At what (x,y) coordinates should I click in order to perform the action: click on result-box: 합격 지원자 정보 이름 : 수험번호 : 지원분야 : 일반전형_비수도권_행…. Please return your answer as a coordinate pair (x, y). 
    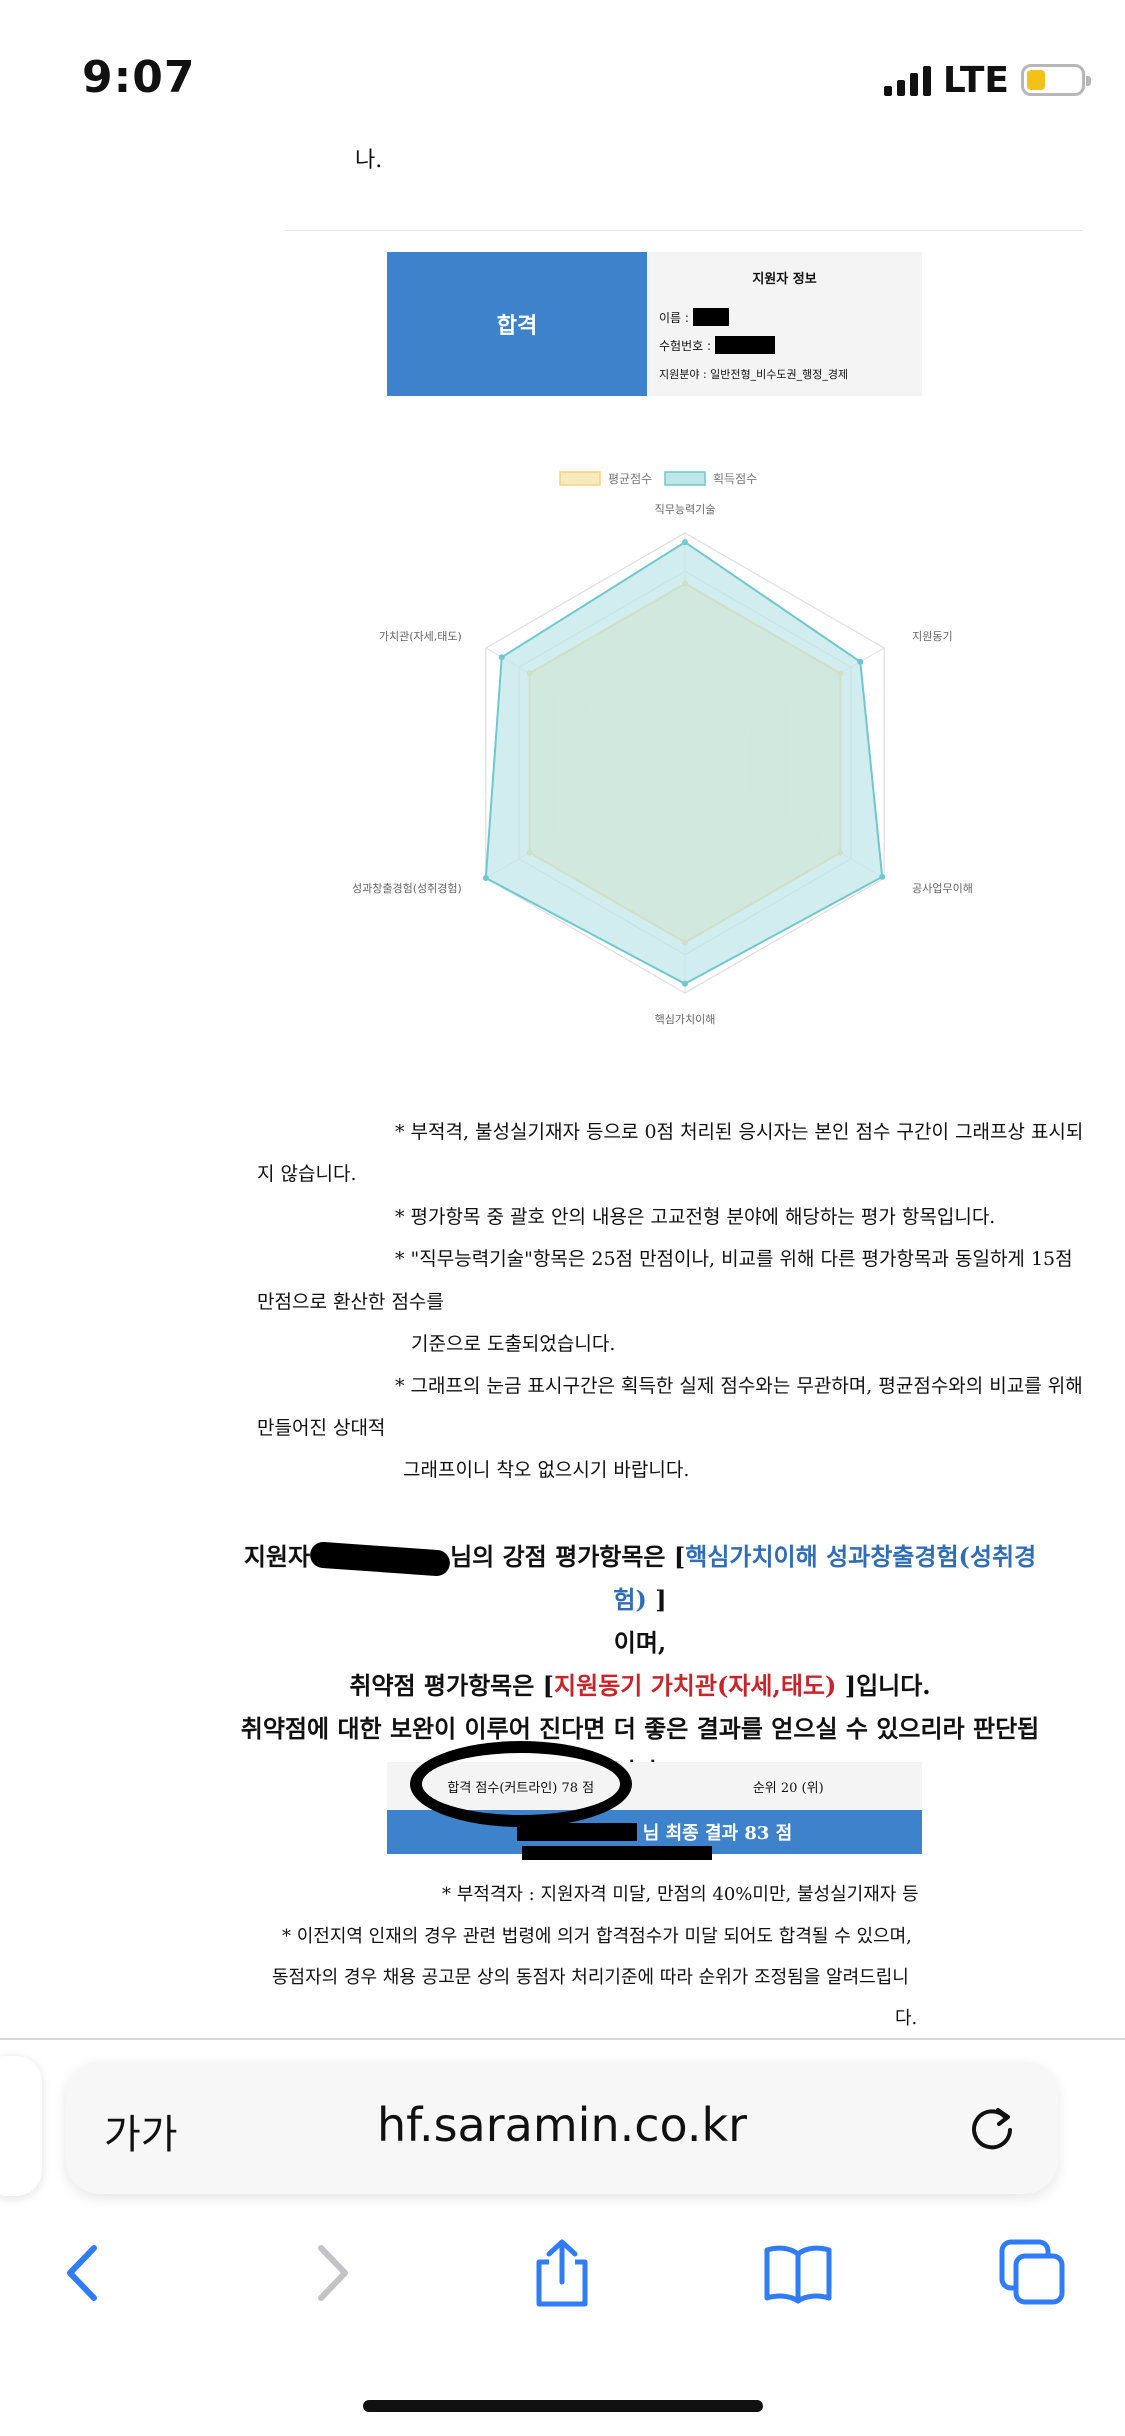
    Looking at the image, I should click on (654, 324).